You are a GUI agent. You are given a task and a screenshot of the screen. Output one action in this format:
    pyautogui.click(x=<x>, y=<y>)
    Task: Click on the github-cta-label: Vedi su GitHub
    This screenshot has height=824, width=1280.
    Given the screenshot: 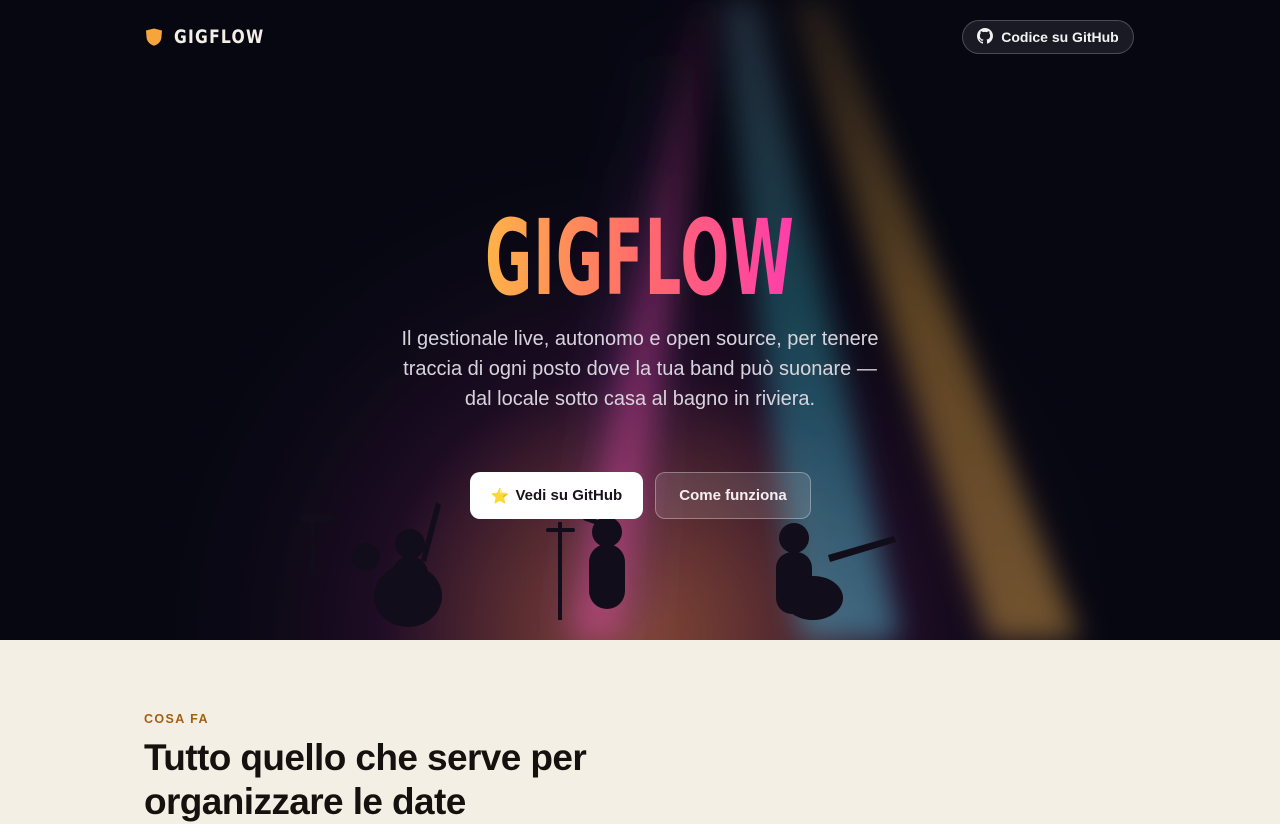 What is the action you would take?
    pyautogui.click(x=569, y=495)
    